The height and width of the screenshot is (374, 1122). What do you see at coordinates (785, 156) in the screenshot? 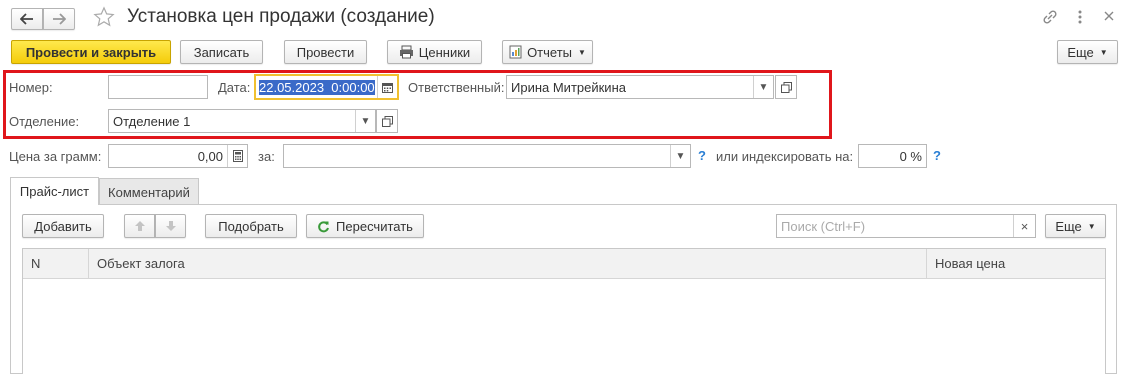
I see `index-label: или индексировать на:` at bounding box center [785, 156].